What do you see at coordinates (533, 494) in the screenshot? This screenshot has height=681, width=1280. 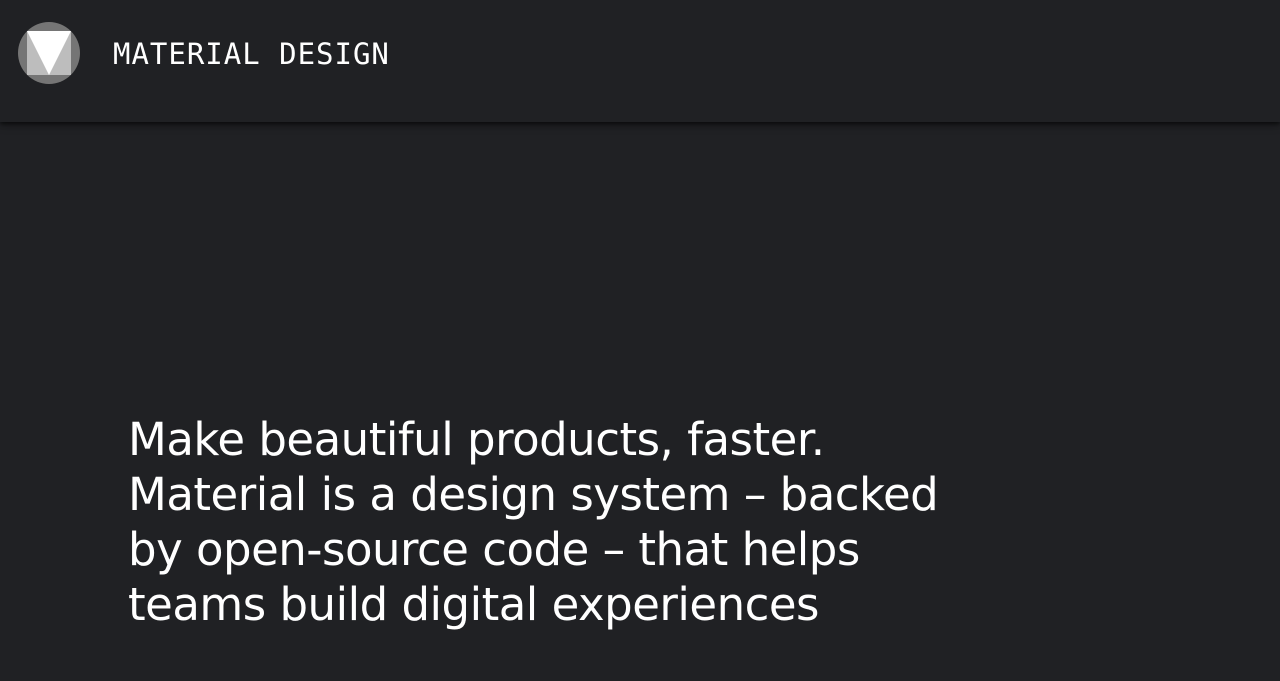 I see `headline-line: Material is a design system – backed` at bounding box center [533, 494].